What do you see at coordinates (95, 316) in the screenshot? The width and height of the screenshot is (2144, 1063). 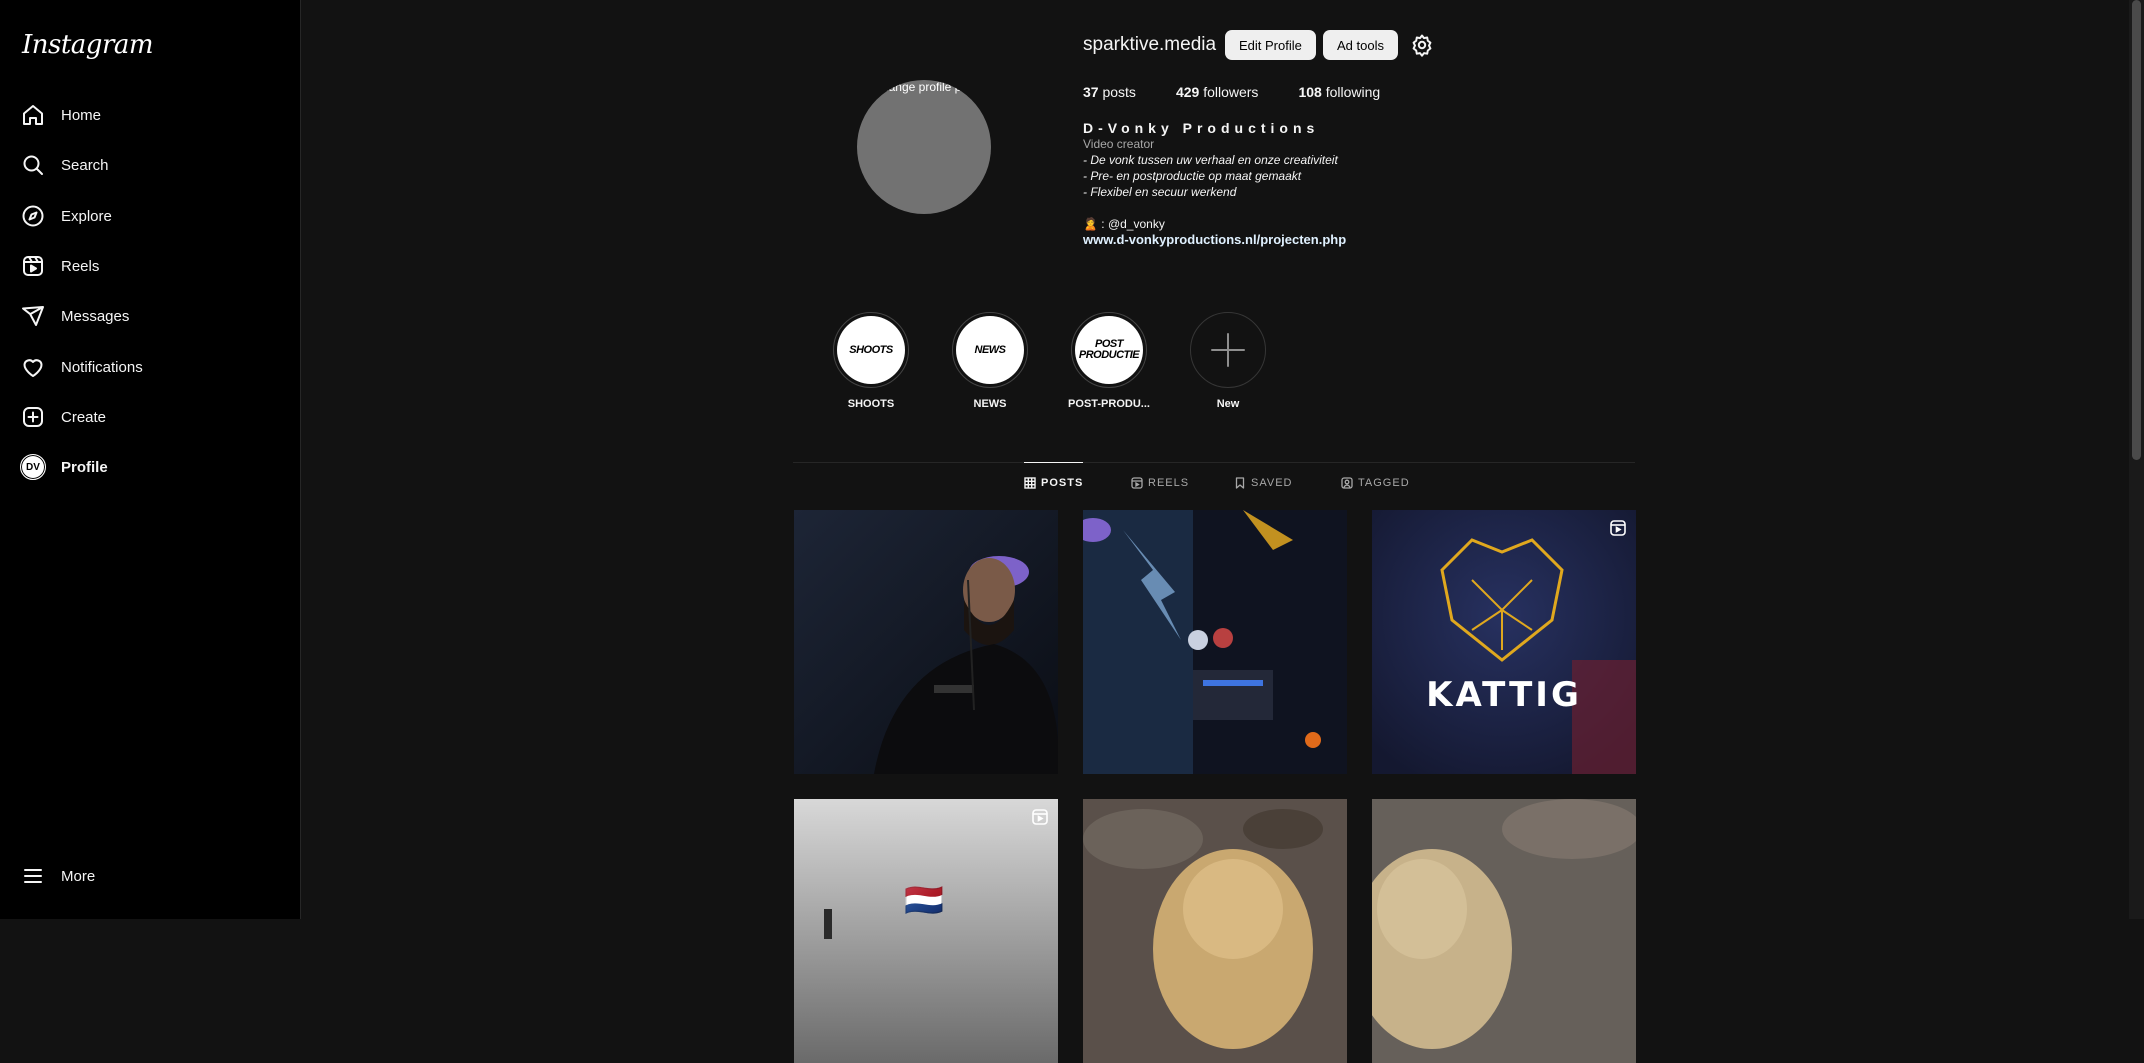 I see `sidebar-item-label: Messages` at bounding box center [95, 316].